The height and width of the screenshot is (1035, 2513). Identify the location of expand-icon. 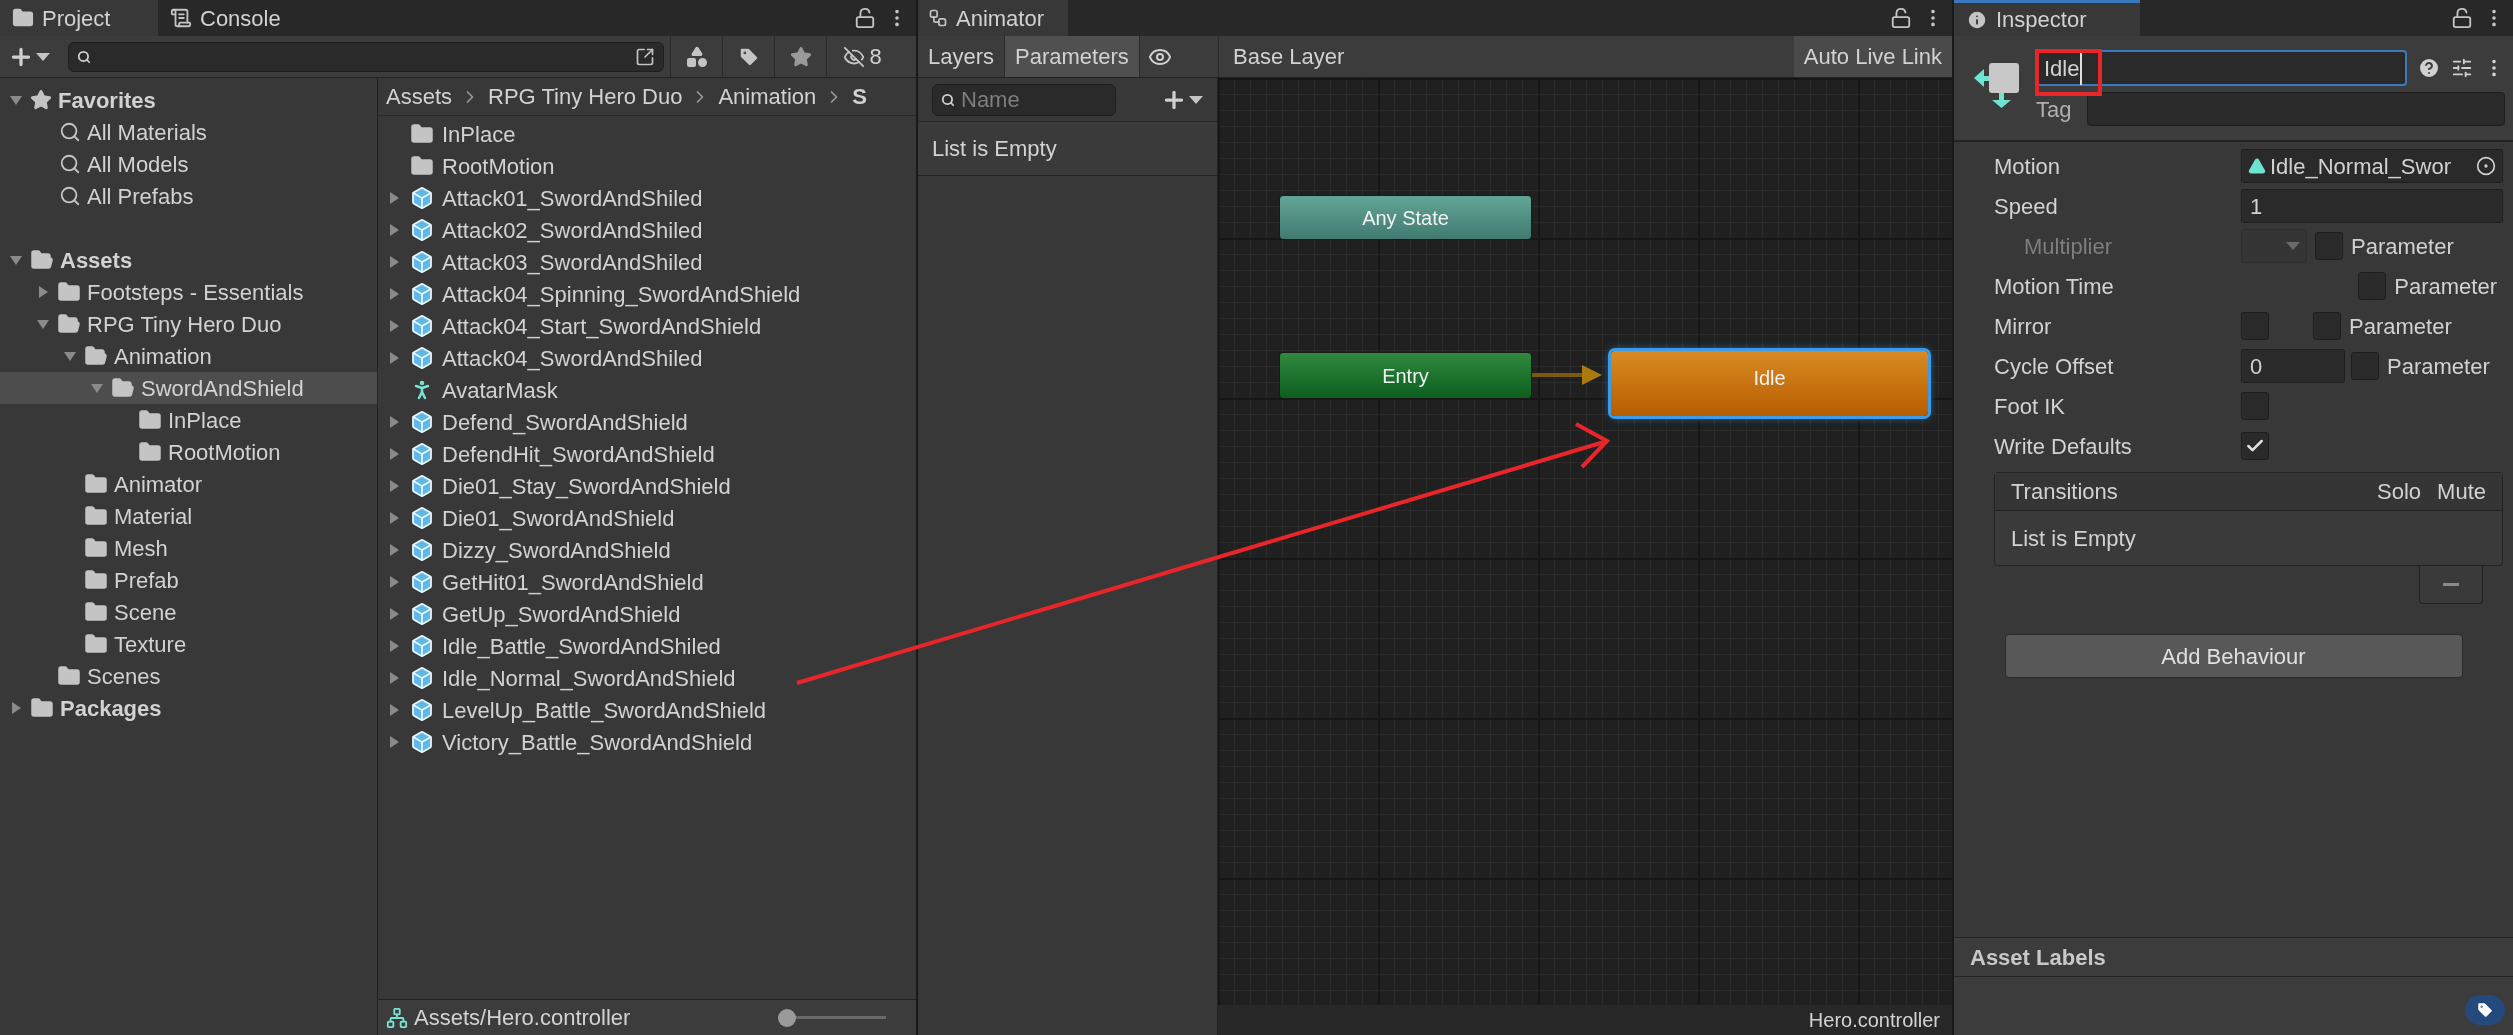
(645, 56).